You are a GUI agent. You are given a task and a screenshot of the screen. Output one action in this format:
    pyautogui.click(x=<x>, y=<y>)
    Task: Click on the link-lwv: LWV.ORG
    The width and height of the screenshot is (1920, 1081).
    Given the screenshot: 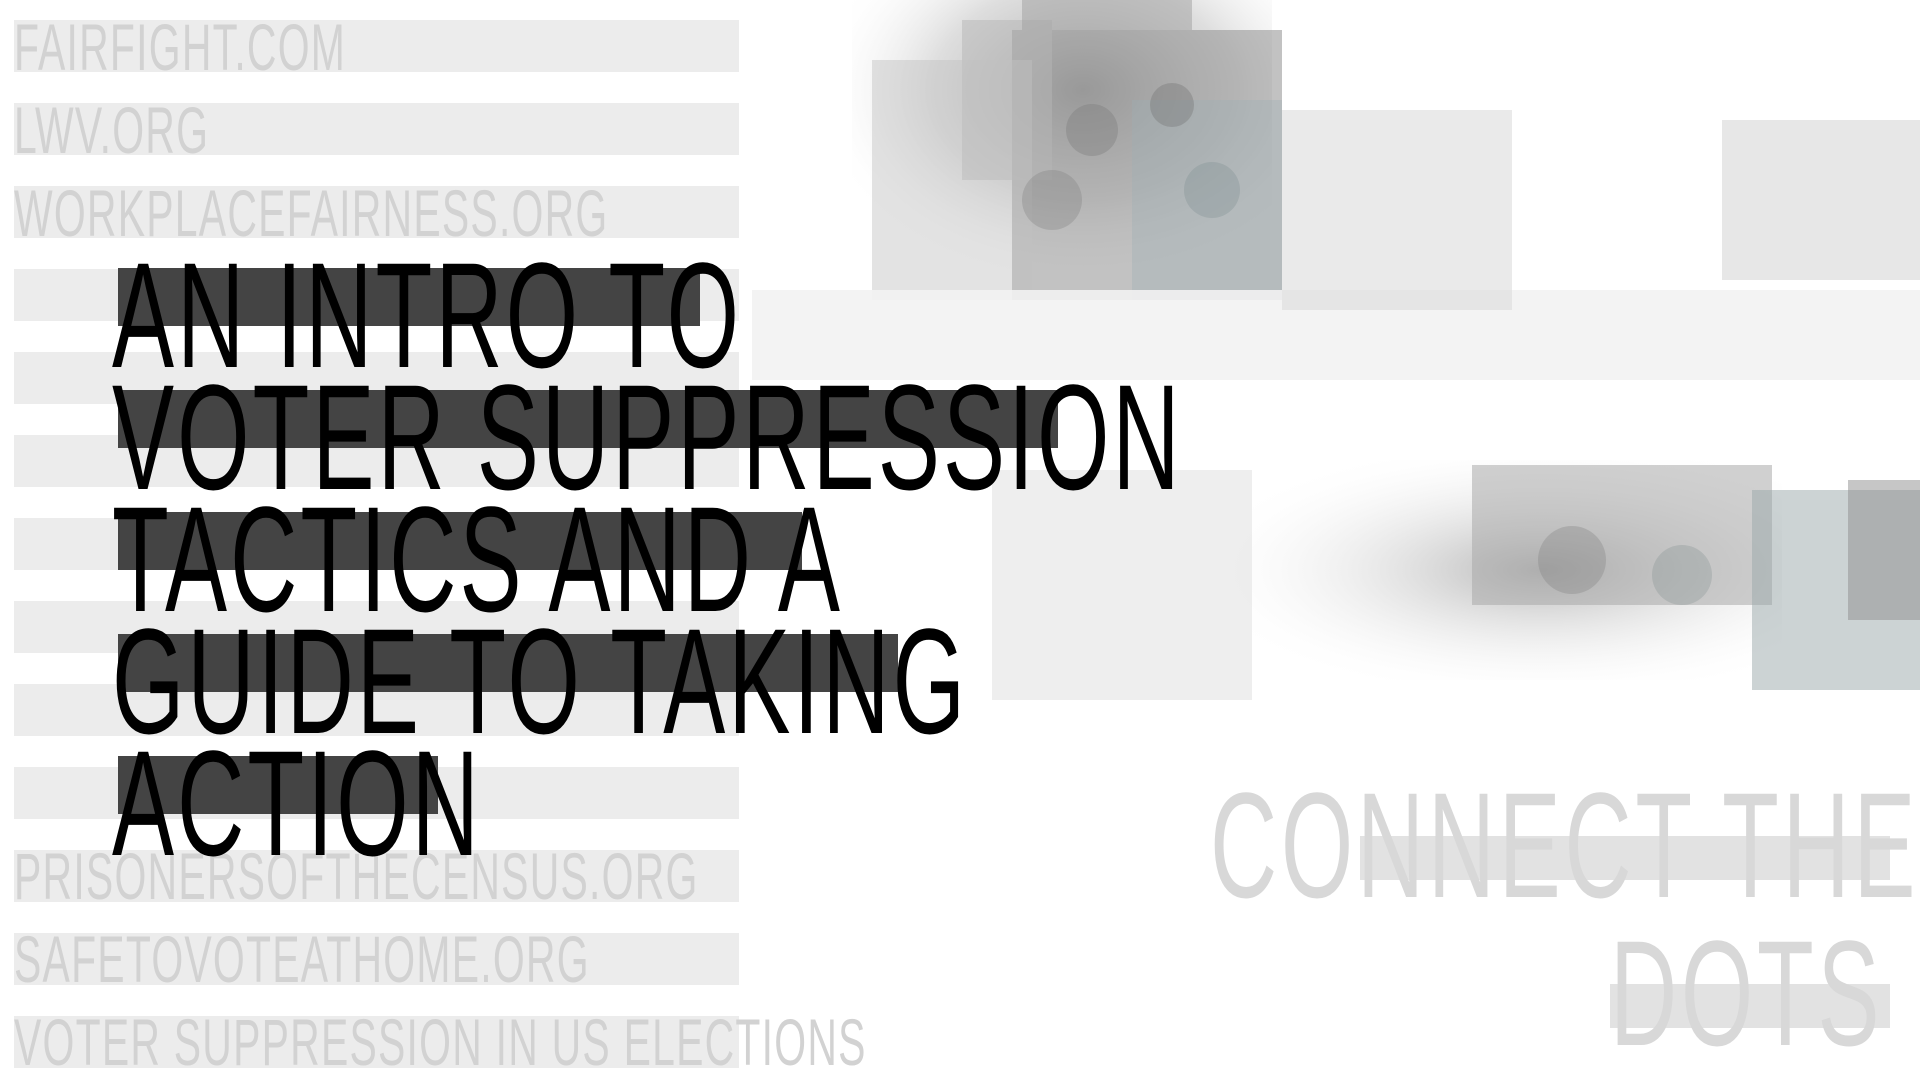 What is the action you would take?
    pyautogui.click(x=171, y=130)
    